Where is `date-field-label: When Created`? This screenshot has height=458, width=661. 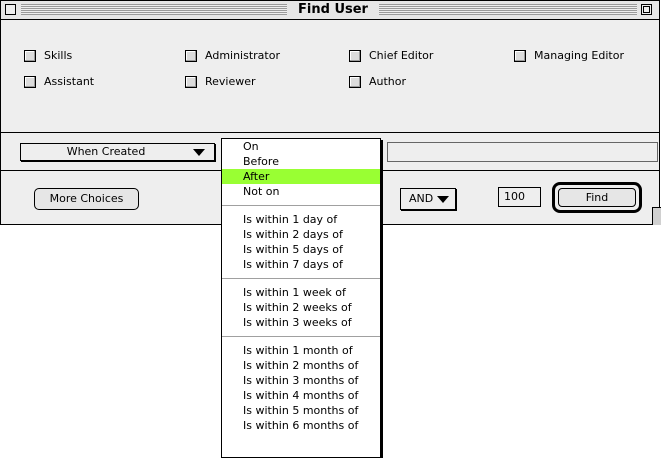
date-field-label: When Created is located at coordinates (106, 151).